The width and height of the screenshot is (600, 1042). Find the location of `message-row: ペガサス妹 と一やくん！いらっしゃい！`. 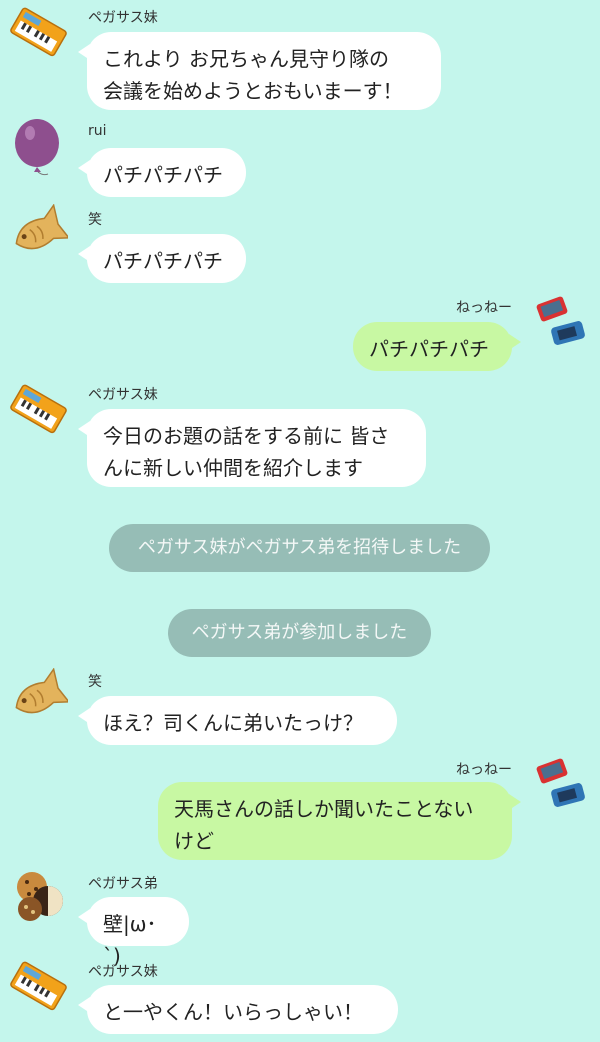

message-row: ペガサス妹 と一やくん！いらっしゃい！ is located at coordinates (300, 997).